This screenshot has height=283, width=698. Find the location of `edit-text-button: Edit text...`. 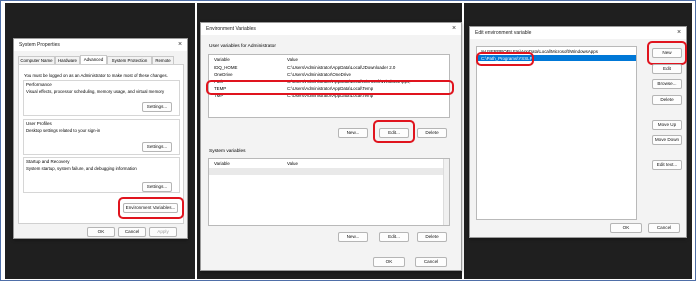

edit-text-button: Edit text... is located at coordinates (667, 165).